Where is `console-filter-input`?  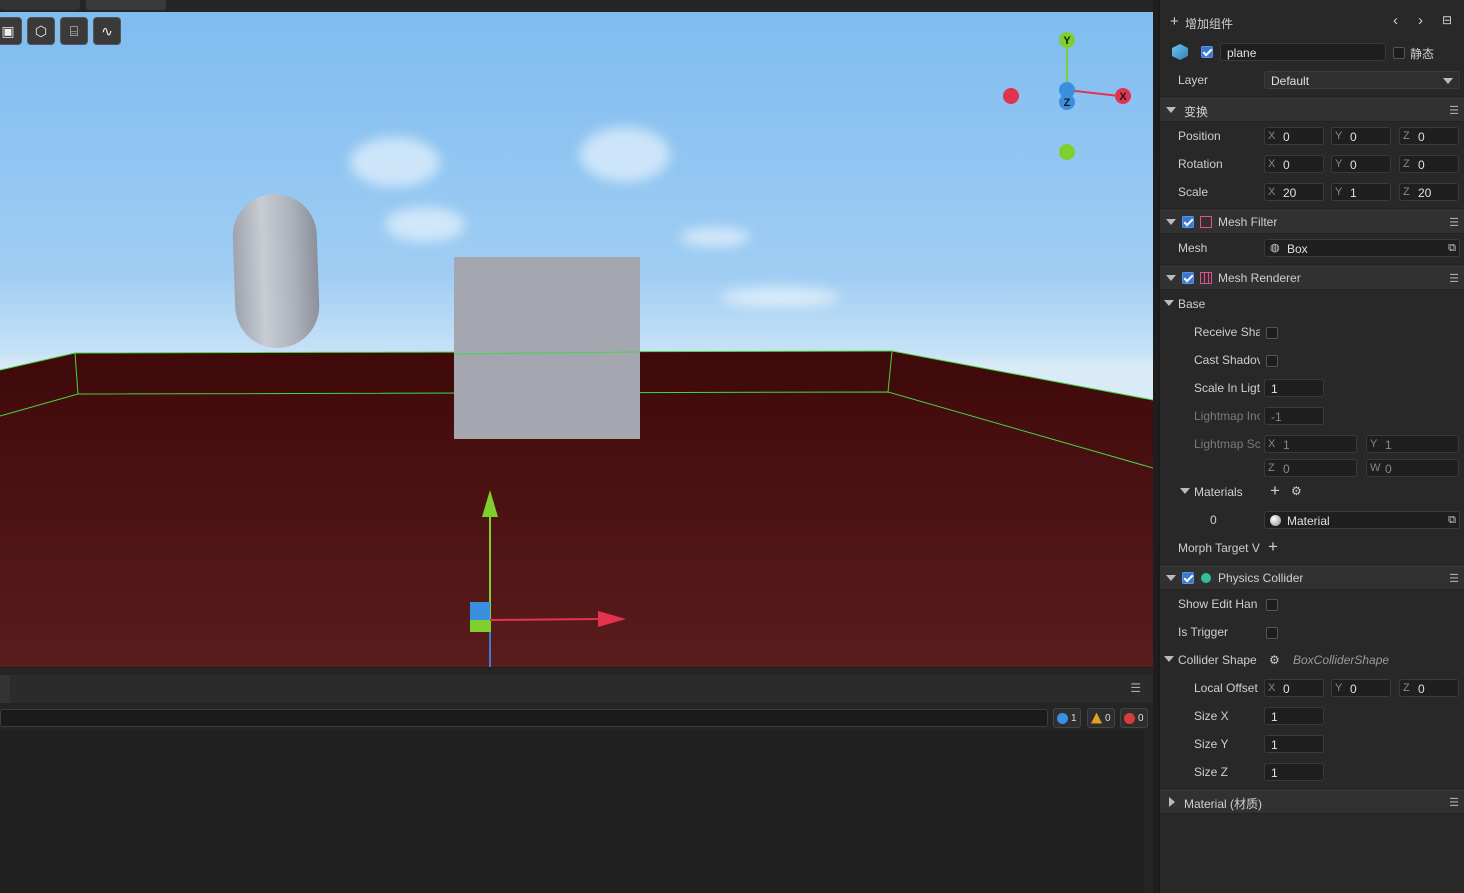 console-filter-input is located at coordinates (524, 718).